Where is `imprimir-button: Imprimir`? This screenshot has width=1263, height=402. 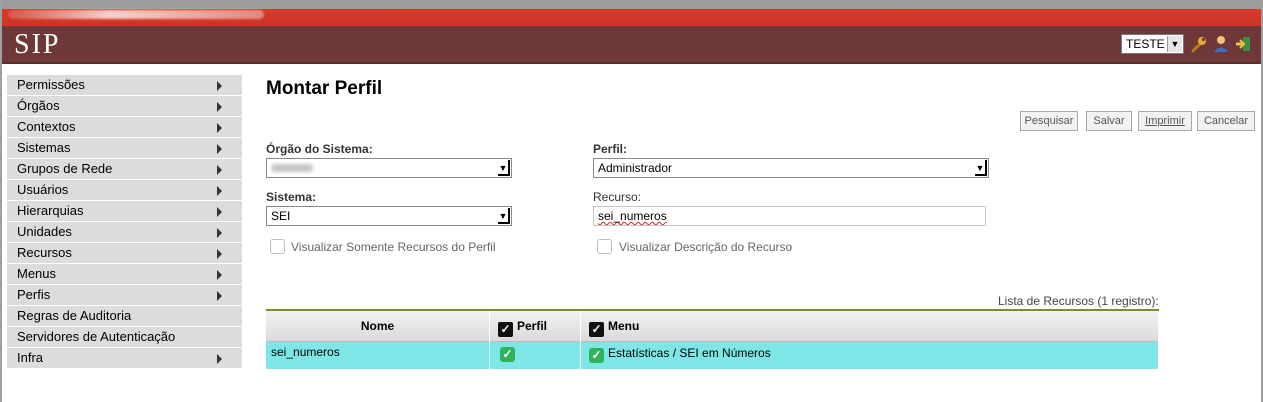
imprimir-button: Imprimir is located at coordinates (1165, 121).